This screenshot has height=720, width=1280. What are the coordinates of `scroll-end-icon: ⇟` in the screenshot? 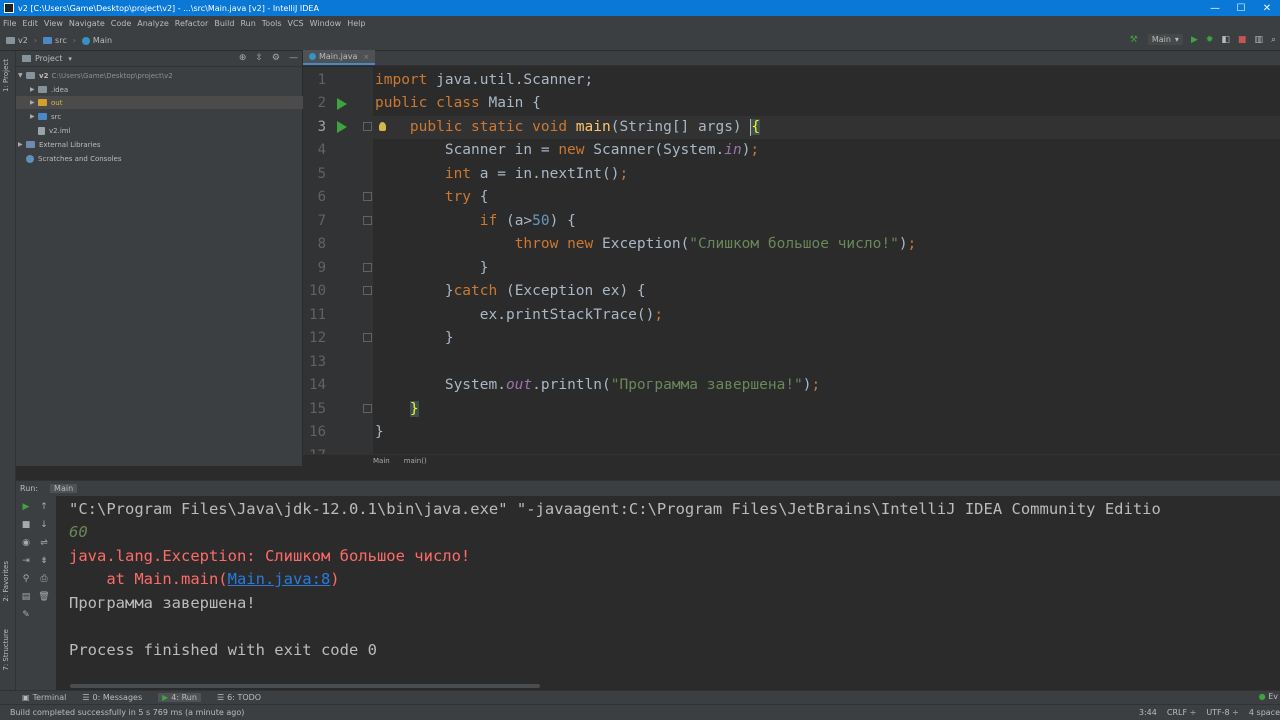 It's located at (44, 561).